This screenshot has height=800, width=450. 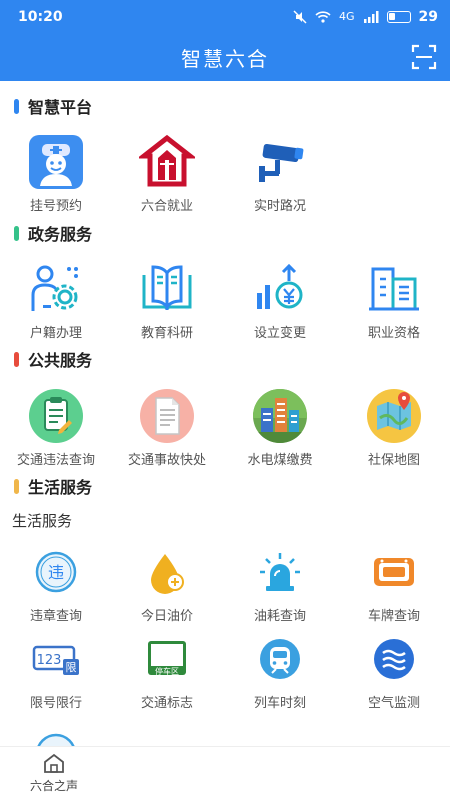 I want to click on svg-text: 停车区, so click(x=167, y=671).